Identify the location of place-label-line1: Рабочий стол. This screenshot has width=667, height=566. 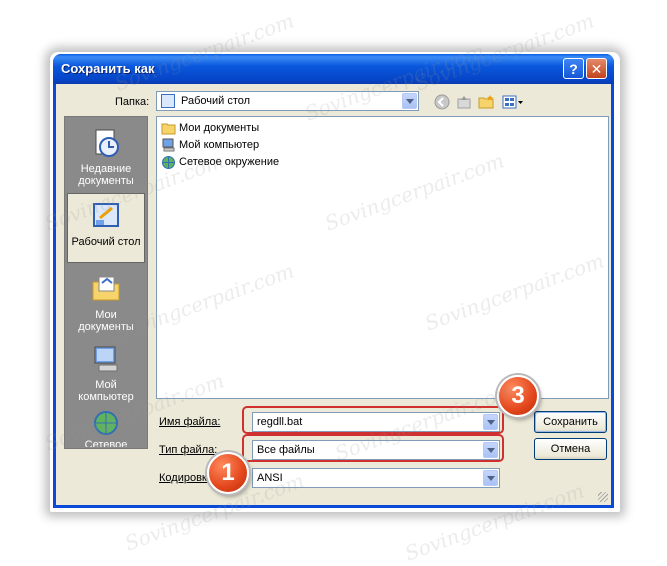
(106, 242).